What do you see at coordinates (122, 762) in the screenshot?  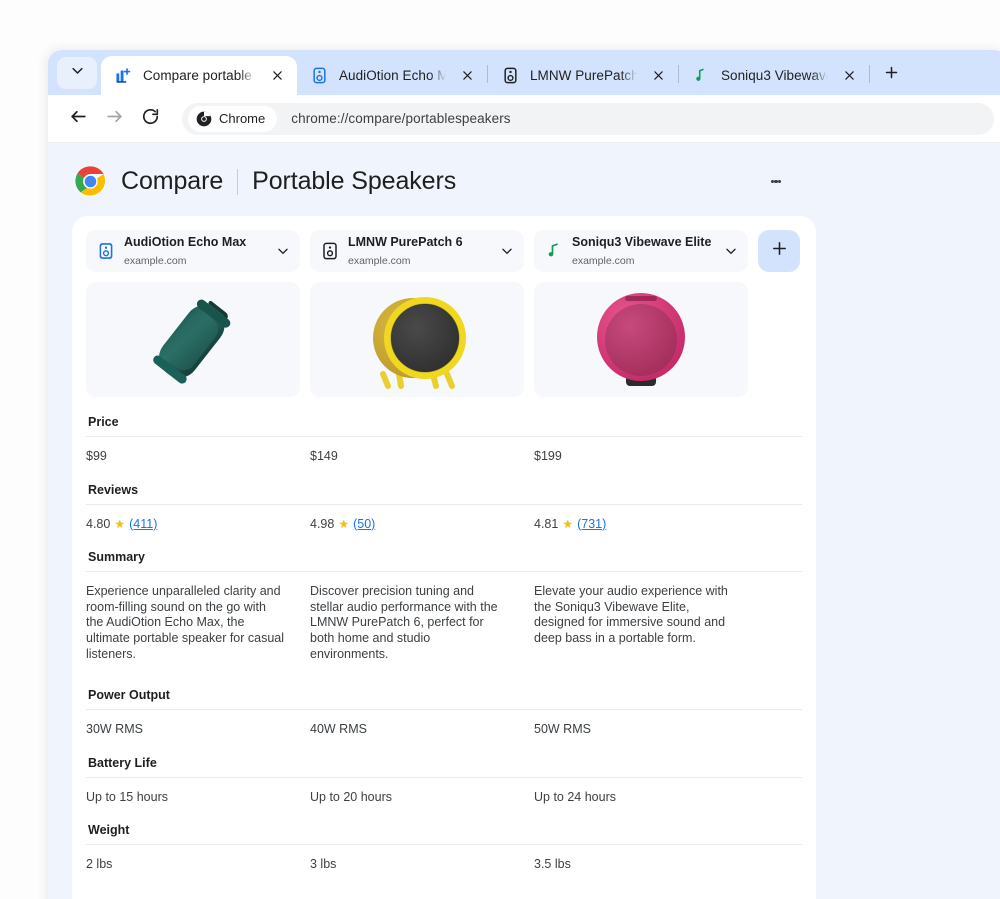 I see `spec-label: Battery Life` at bounding box center [122, 762].